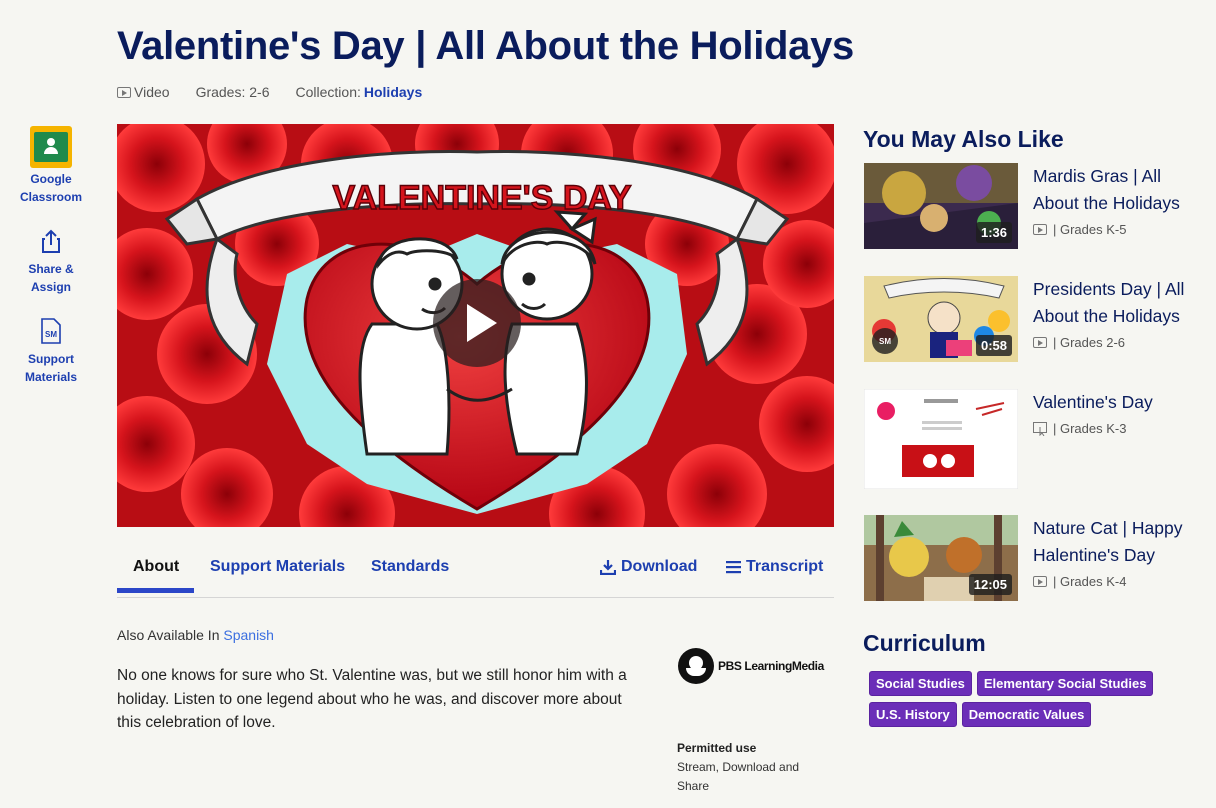 This screenshot has height=808, width=1216. Describe the element at coordinates (1089, 342) in the screenshot. I see `recommendation-grades: | Grades 2-6` at that location.